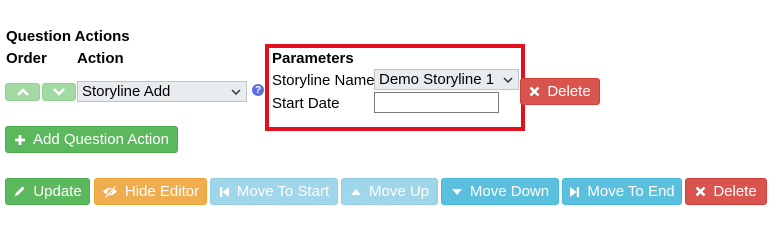 The image size is (782, 240). I want to click on move-up-button: Move Up, so click(389, 191).